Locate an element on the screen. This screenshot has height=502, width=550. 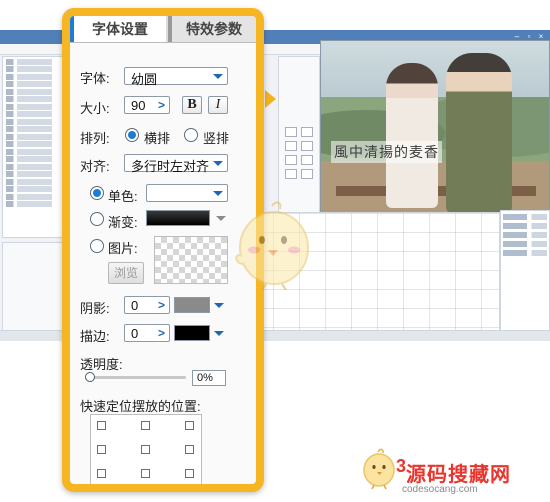
stroke-label: 描边: is located at coordinates (95, 336).